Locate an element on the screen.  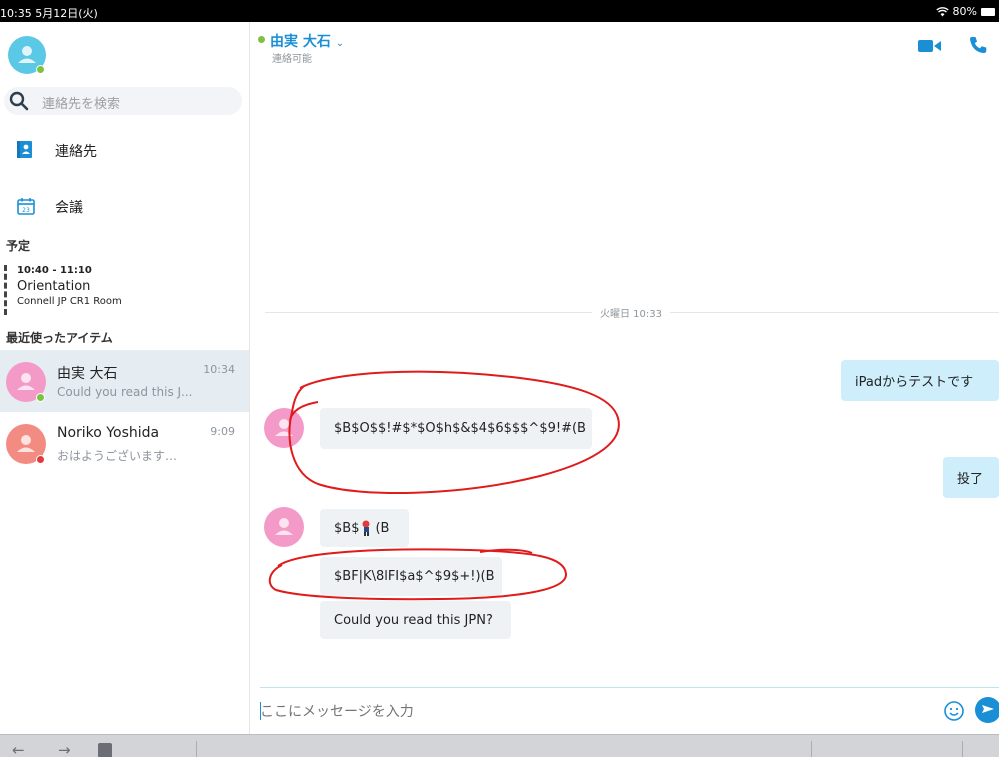
nav-contacts-label: 連絡先 is located at coordinates (76, 152).